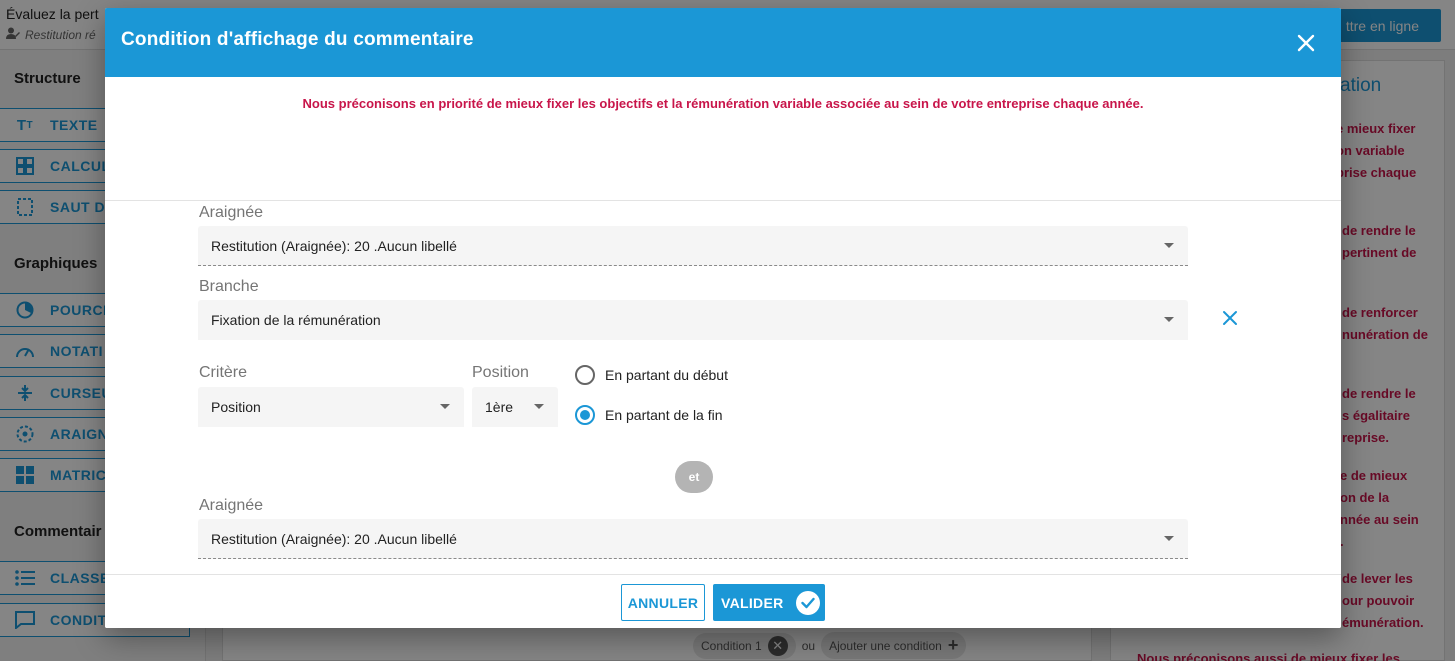  Describe the element at coordinates (296, 320) in the screenshot. I see `branche-select-value: Fixation de la rémunération` at that location.